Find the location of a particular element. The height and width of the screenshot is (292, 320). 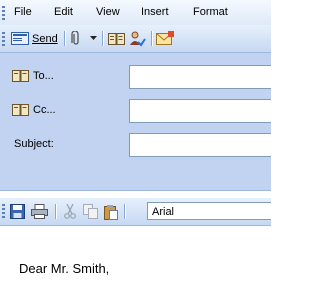

address-book-button is located at coordinates (116, 38).